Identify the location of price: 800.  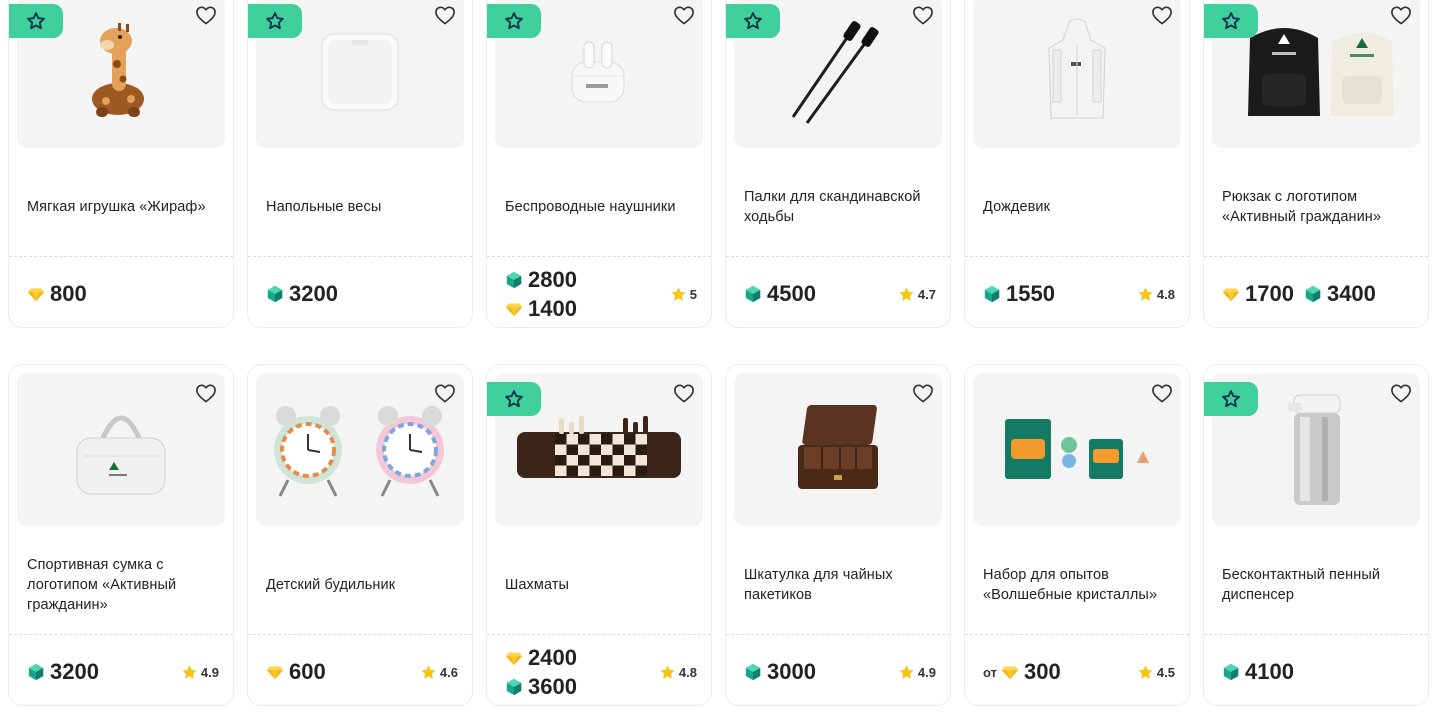
(57, 294).